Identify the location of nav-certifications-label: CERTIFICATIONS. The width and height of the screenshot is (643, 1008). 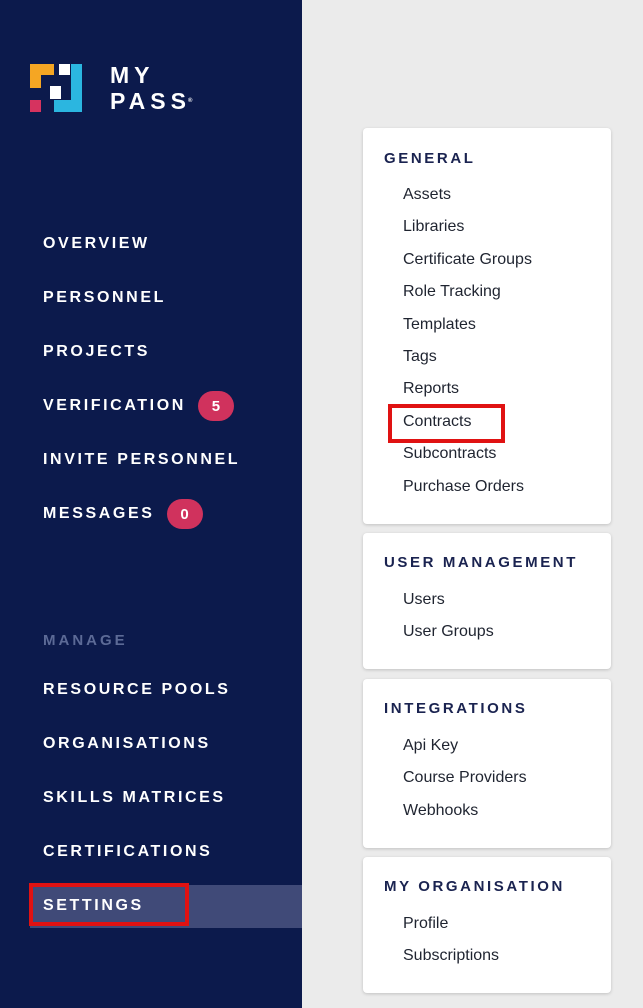
(128, 851).